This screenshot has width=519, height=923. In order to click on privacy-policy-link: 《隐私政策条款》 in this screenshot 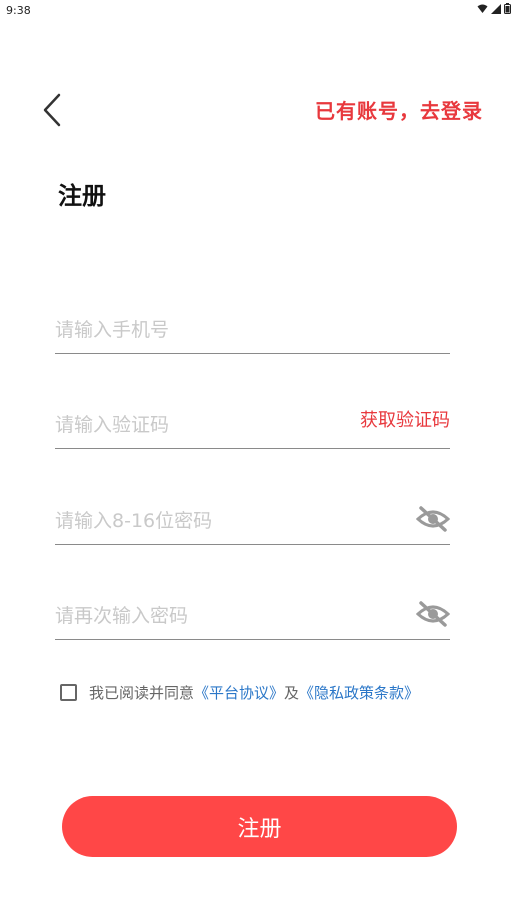, I will do `click(359, 692)`.